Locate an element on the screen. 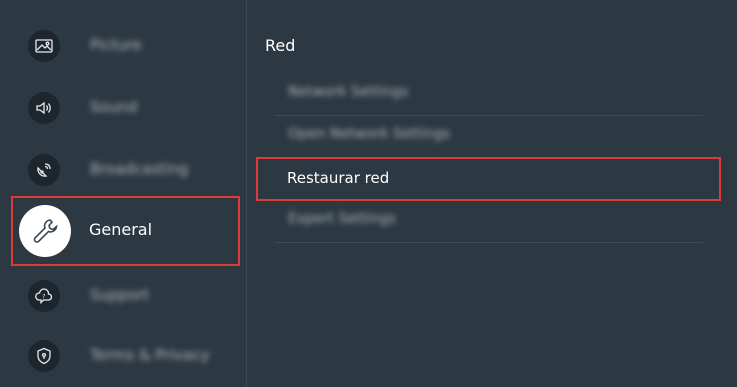 The height and width of the screenshot is (387, 737). list-item-restaurar-red: Restaurar red is located at coordinates (488, 179).